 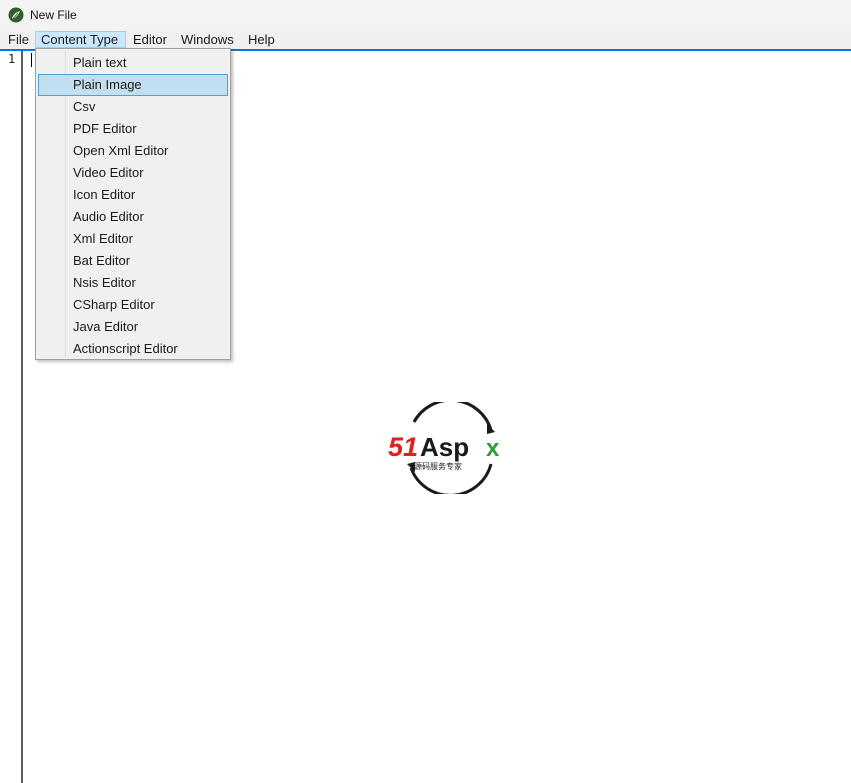 What do you see at coordinates (133, 195) in the screenshot?
I see `menu-item-icon-editor: Icon Editor` at bounding box center [133, 195].